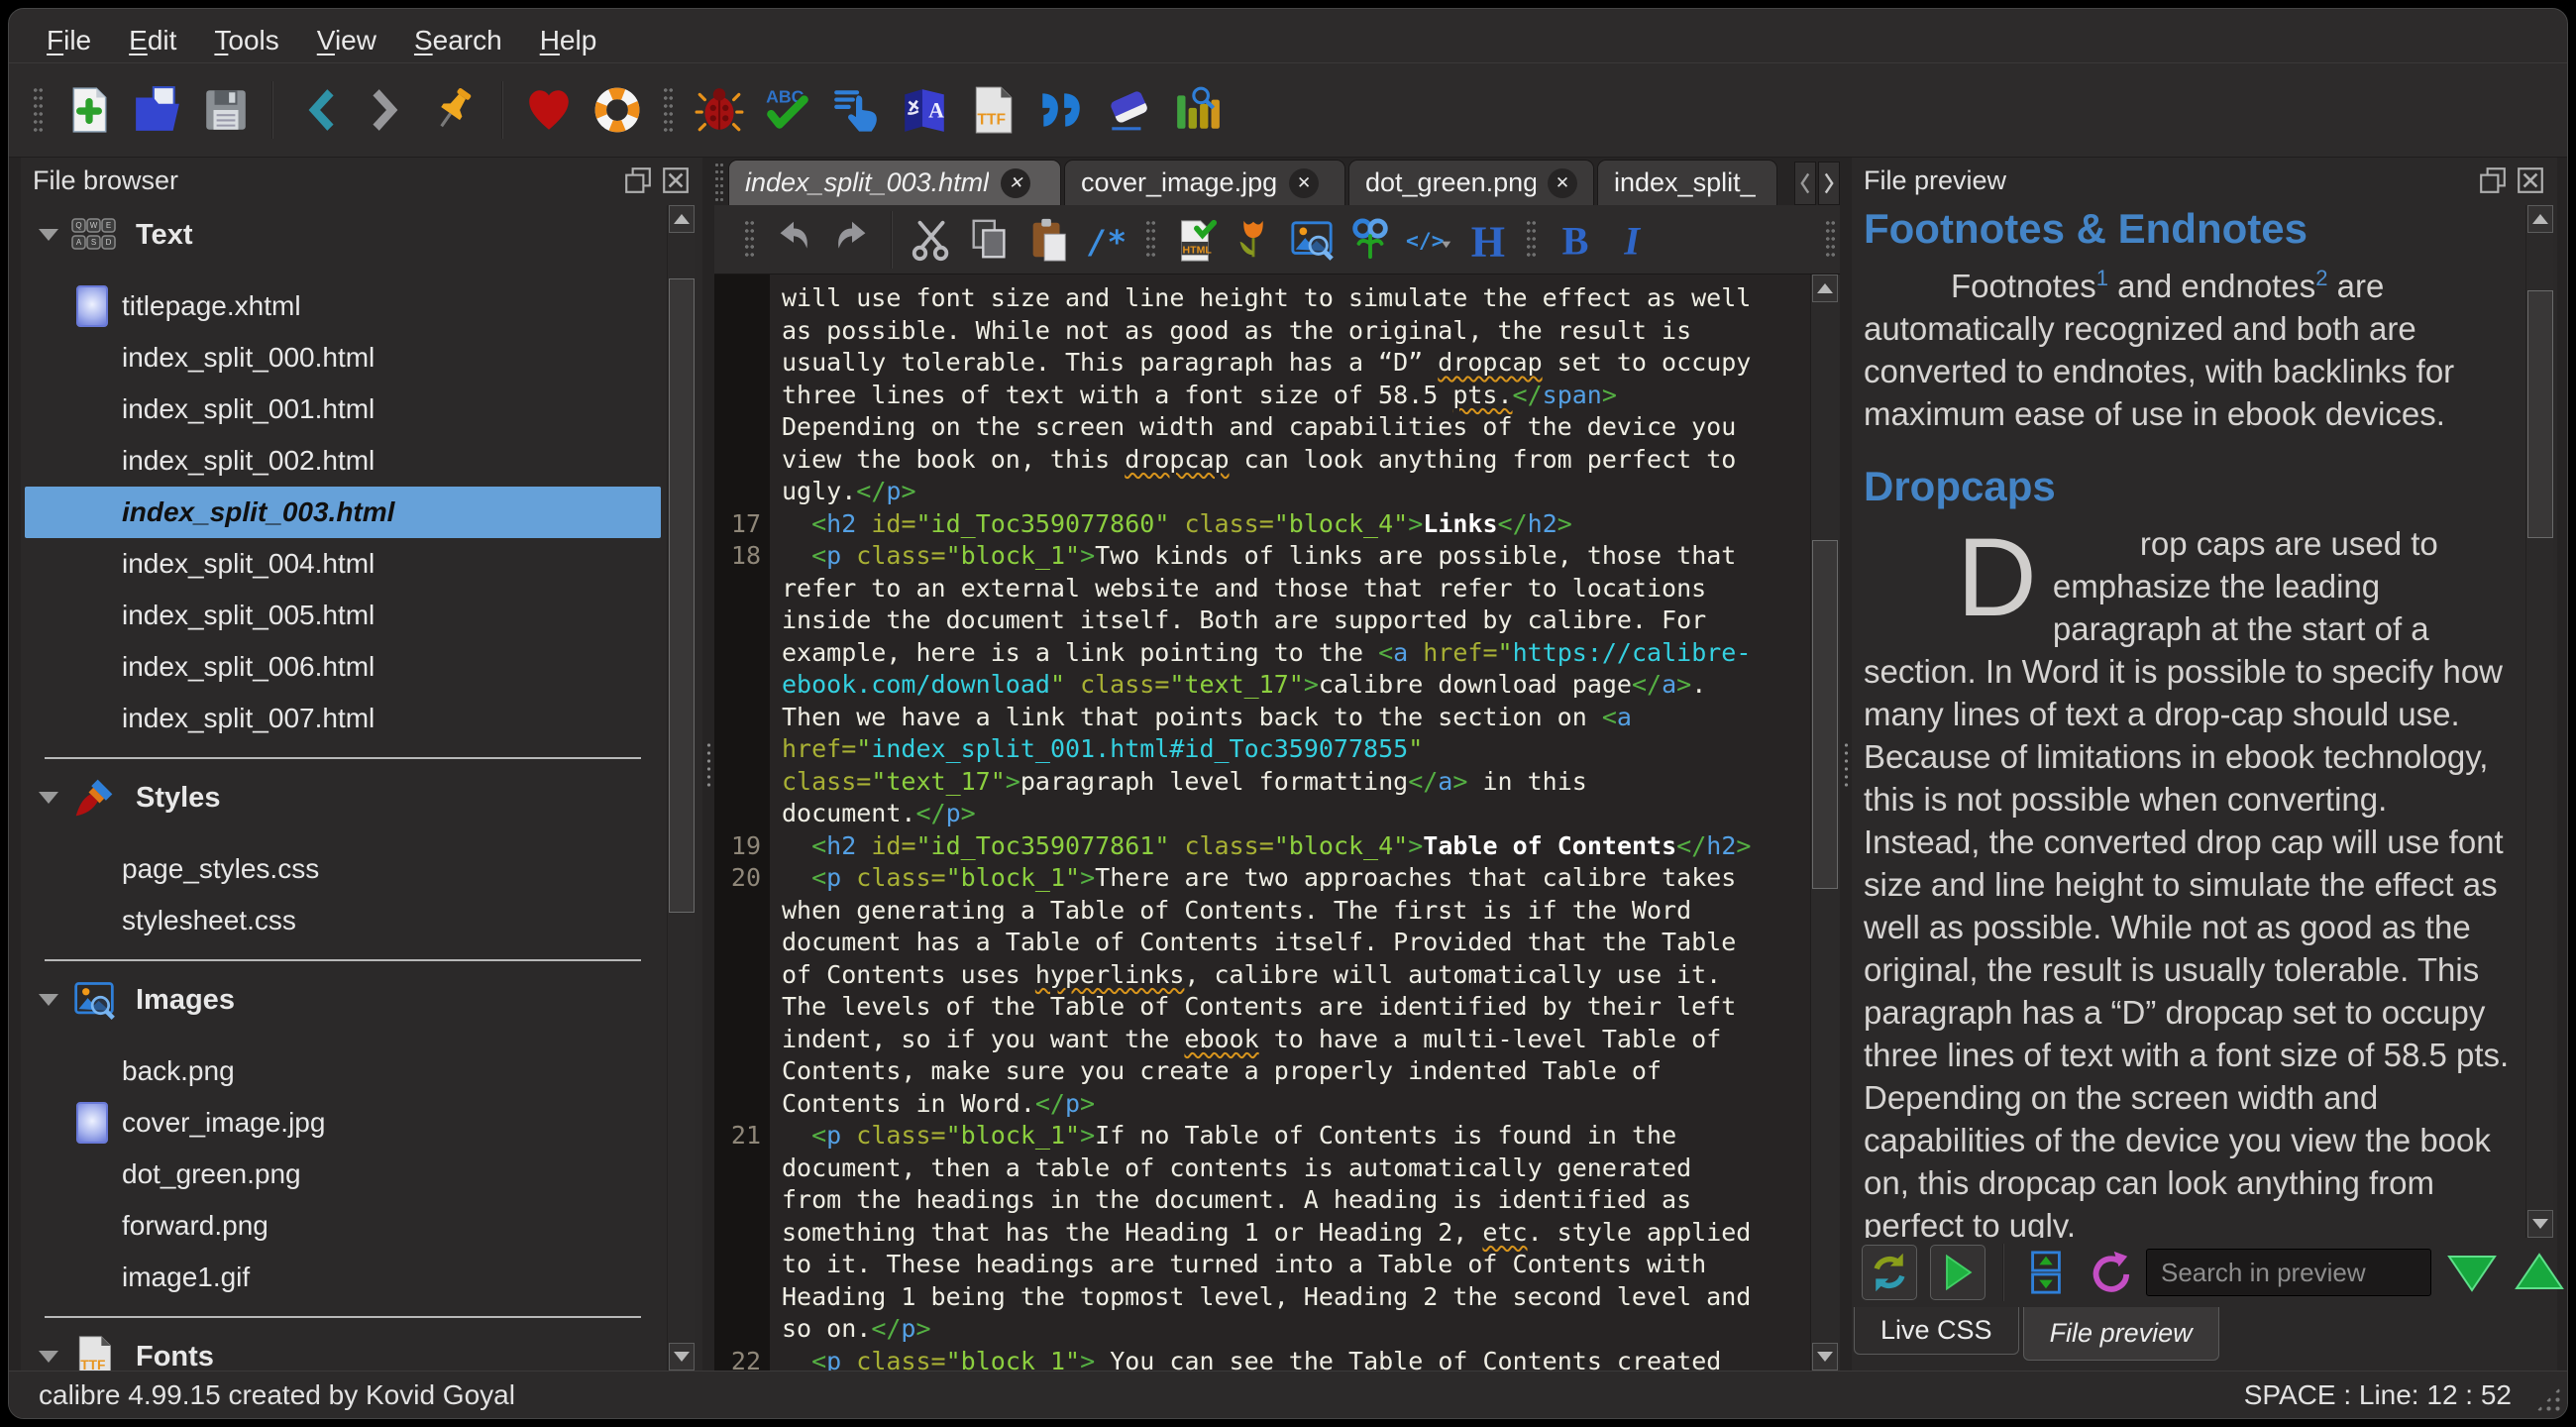 The image size is (2576, 1427). What do you see at coordinates (1575, 240) in the screenshot?
I see `bold-icon: B` at bounding box center [1575, 240].